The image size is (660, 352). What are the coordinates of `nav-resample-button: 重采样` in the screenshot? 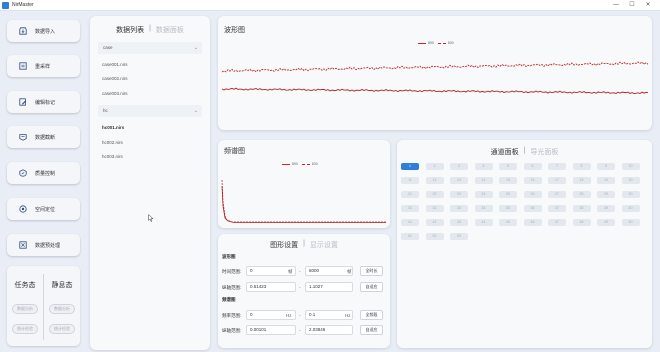 It's located at (43, 66).